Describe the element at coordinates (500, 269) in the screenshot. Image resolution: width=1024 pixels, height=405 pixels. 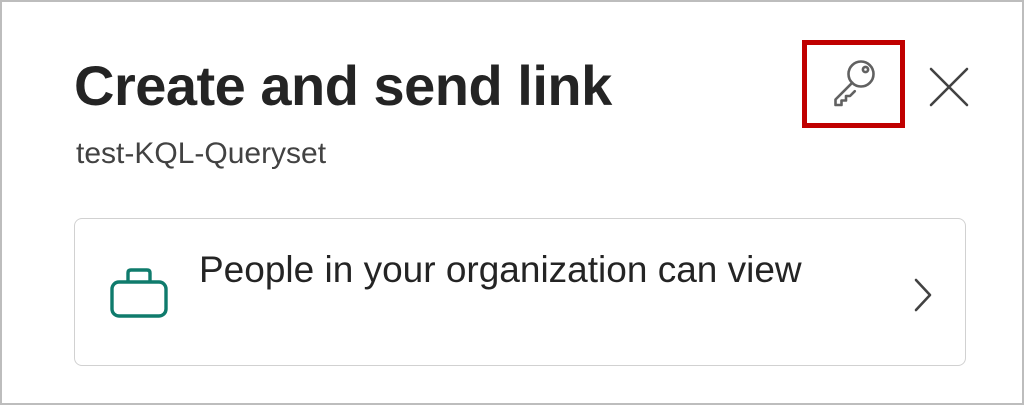
I see `link-setting-label: People in your organization can view` at that location.